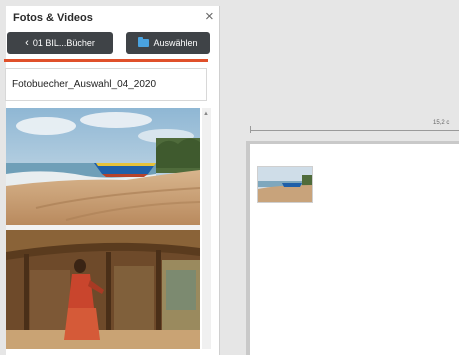 This screenshot has width=459, height=355. I want to click on back-button-label: 01 BIL...Bücher, so click(63, 43).